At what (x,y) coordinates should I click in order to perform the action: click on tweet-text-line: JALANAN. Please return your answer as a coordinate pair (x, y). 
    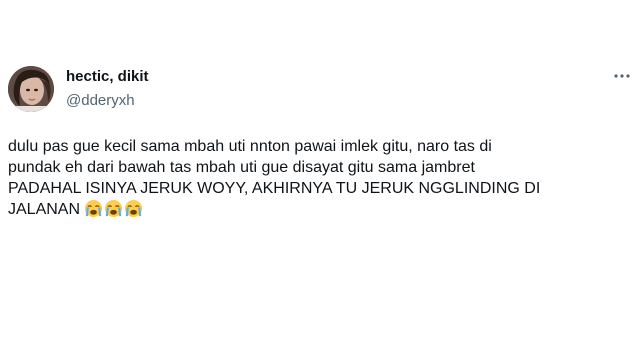
    Looking at the image, I should click on (44, 209).